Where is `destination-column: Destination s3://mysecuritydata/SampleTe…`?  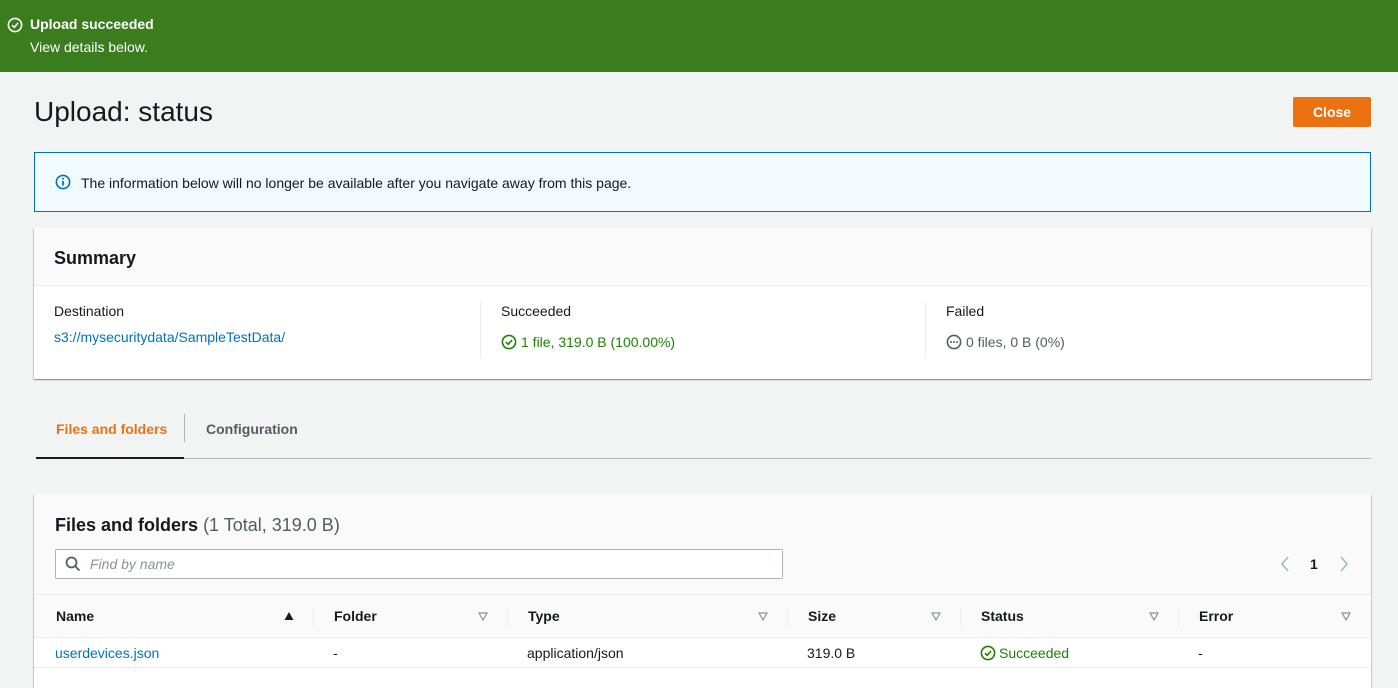 destination-column: Destination s3://mysecuritydata/SampleTe… is located at coordinates (264, 332).